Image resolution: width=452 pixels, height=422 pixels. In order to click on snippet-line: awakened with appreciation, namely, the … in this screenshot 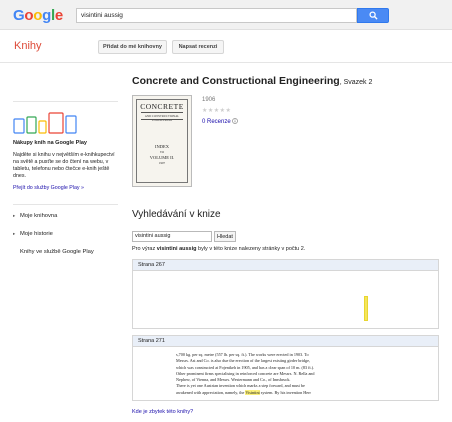, I will do `click(281, 392)`.